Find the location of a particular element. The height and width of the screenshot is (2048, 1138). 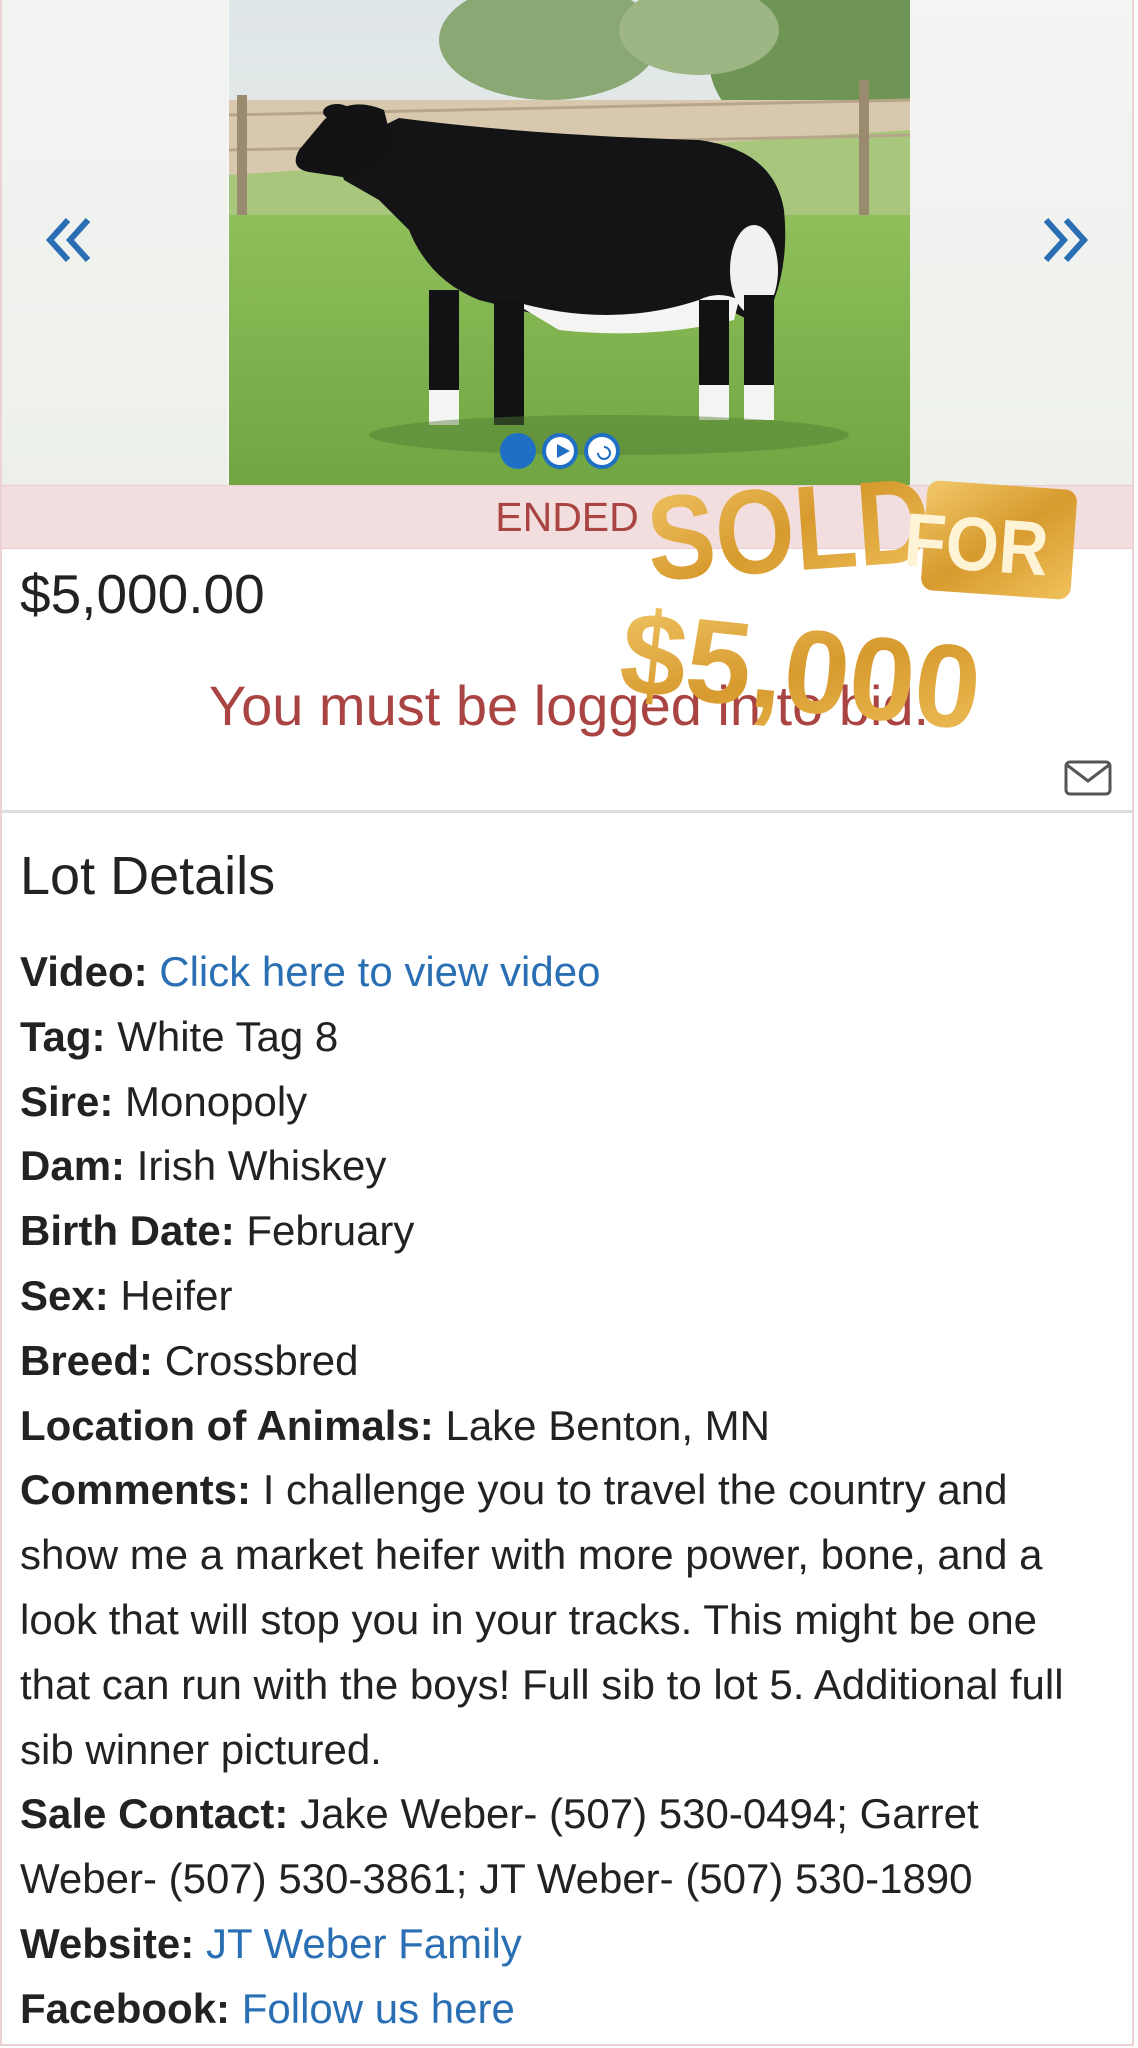

status-label: ENDED is located at coordinates (567, 517).